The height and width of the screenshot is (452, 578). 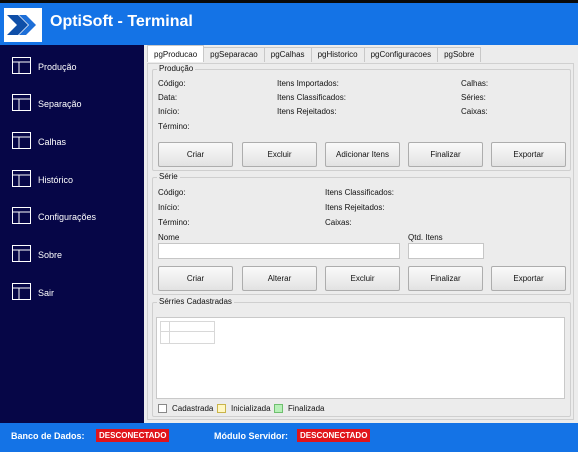 What do you see at coordinates (168, 176) in the screenshot?
I see `serie-group-title: Série` at bounding box center [168, 176].